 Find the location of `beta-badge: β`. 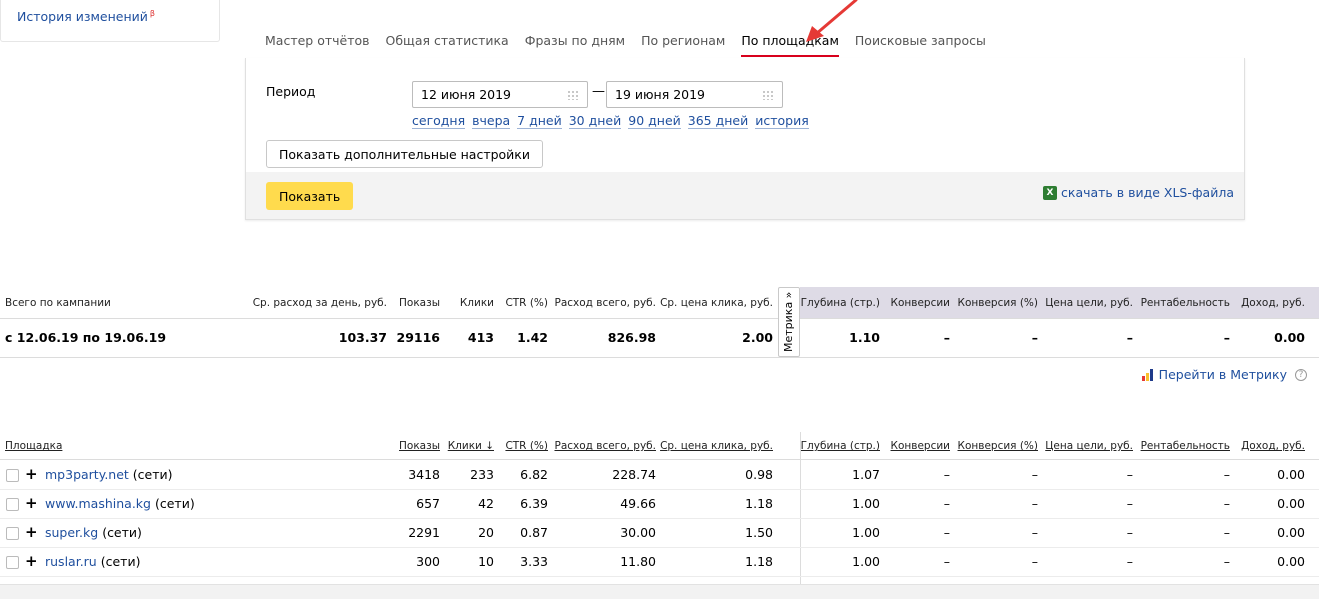

beta-badge: β is located at coordinates (152, 13).